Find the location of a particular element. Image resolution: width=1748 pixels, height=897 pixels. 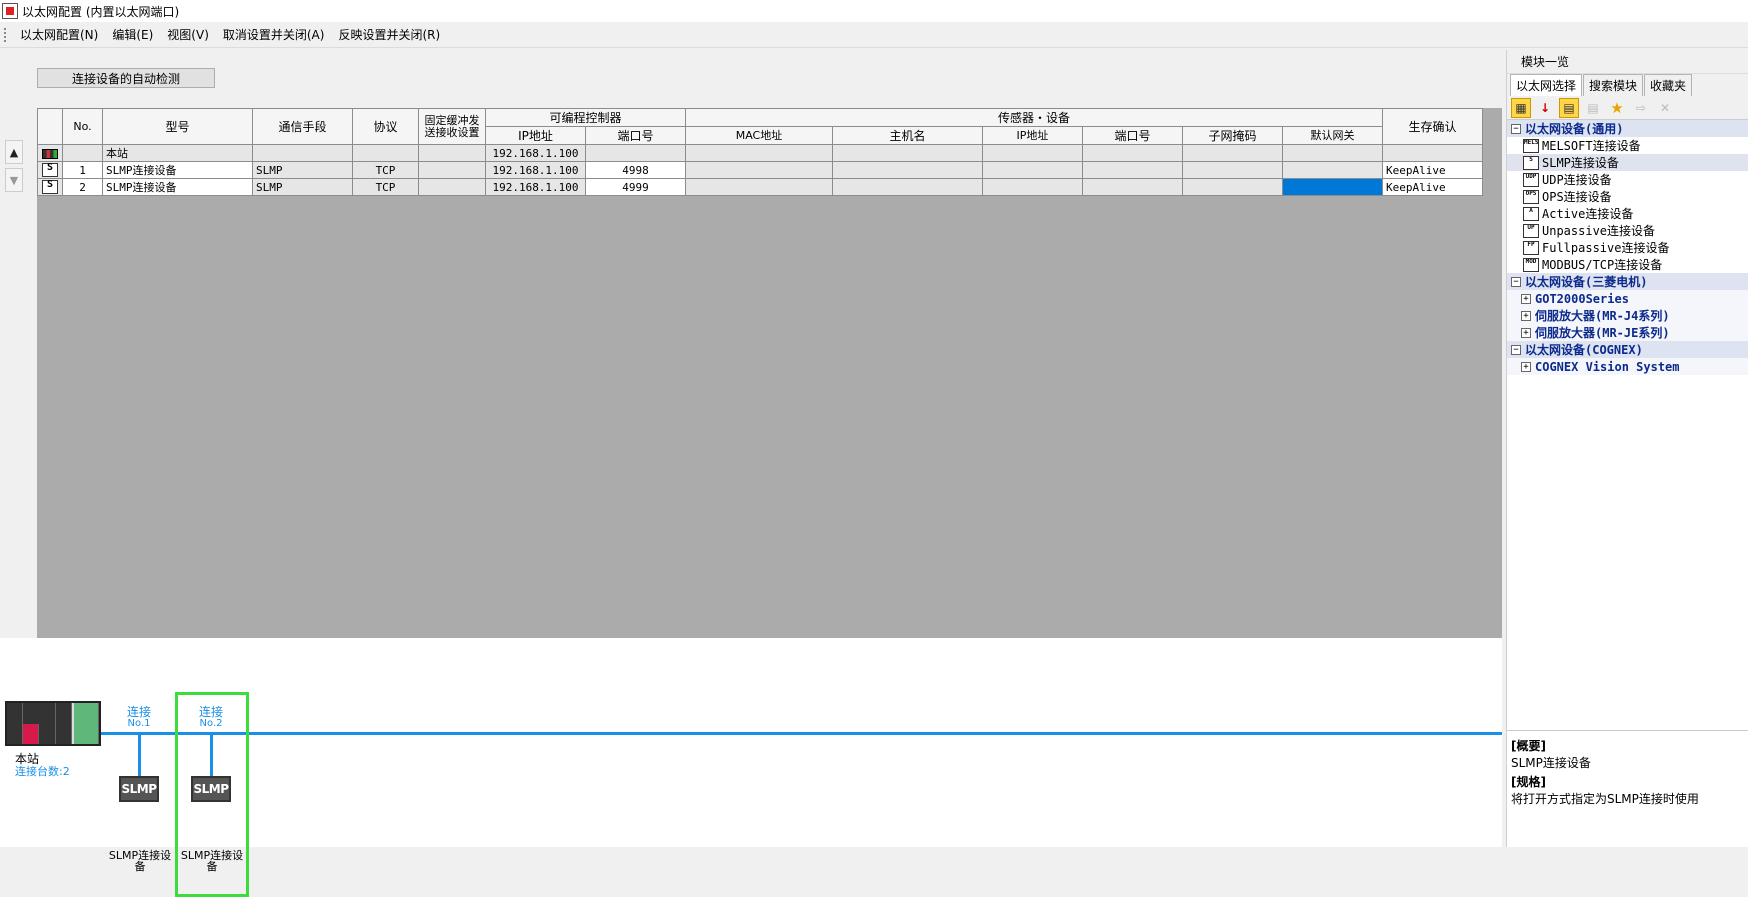

tree-category-mitsubishi: − 以太网设备(三菱电机) is located at coordinates (1627, 281).